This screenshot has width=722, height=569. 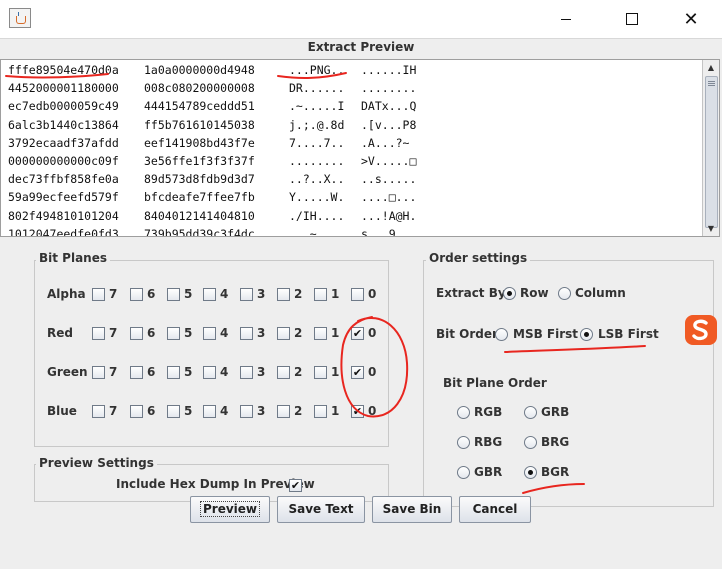 What do you see at coordinates (711, 228) in the screenshot?
I see `scroll-down-icon: ▼` at bounding box center [711, 228].